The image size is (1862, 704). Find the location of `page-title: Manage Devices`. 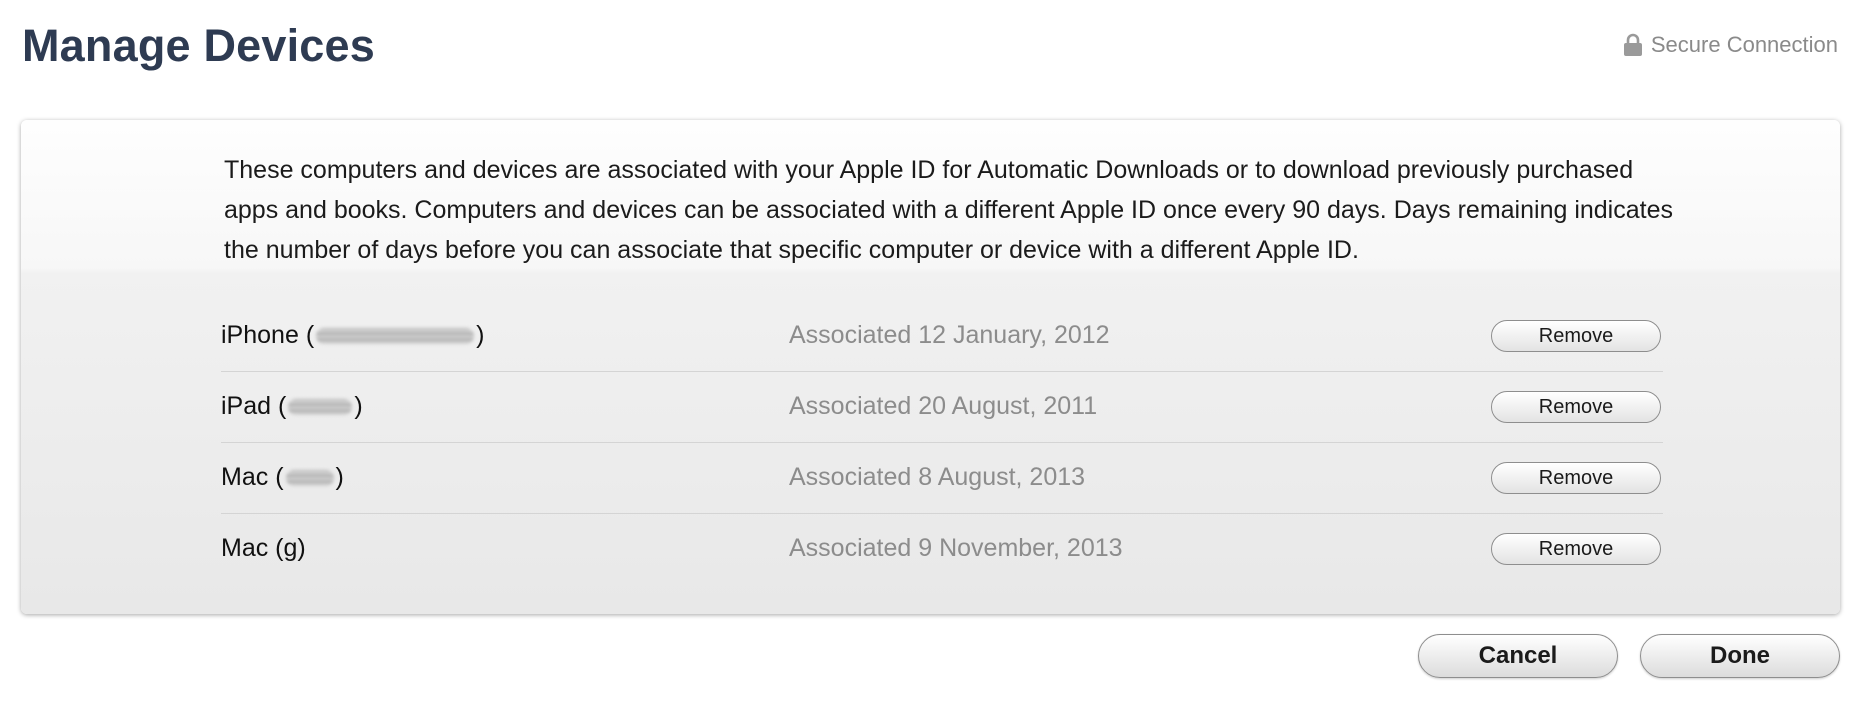

page-title: Manage Devices is located at coordinates (198, 45).